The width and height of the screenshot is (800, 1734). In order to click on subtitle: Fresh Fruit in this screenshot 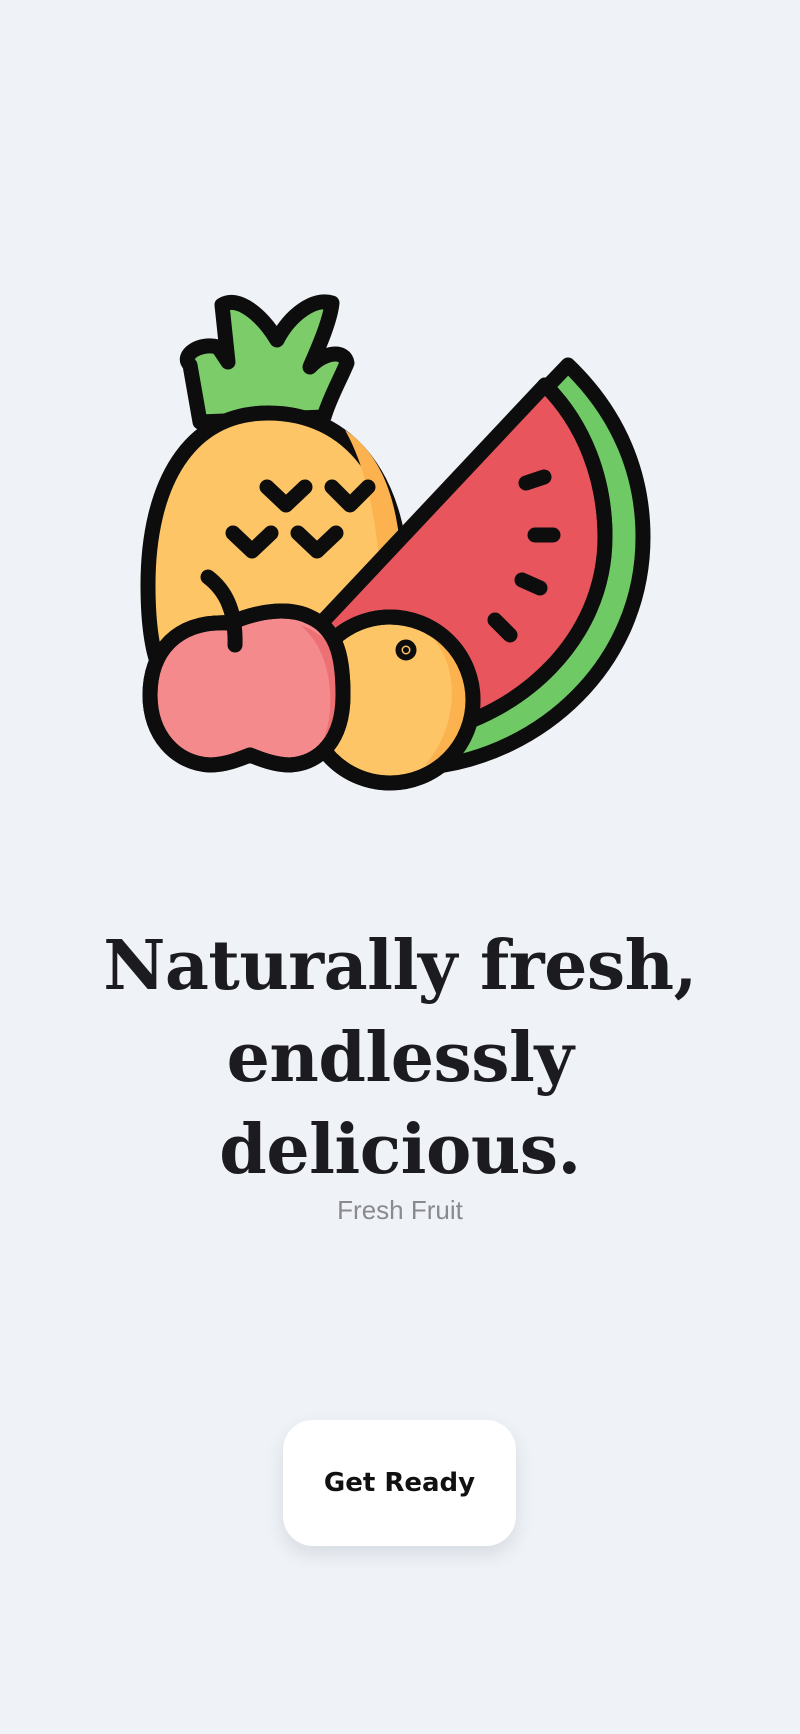, I will do `click(400, 1210)`.